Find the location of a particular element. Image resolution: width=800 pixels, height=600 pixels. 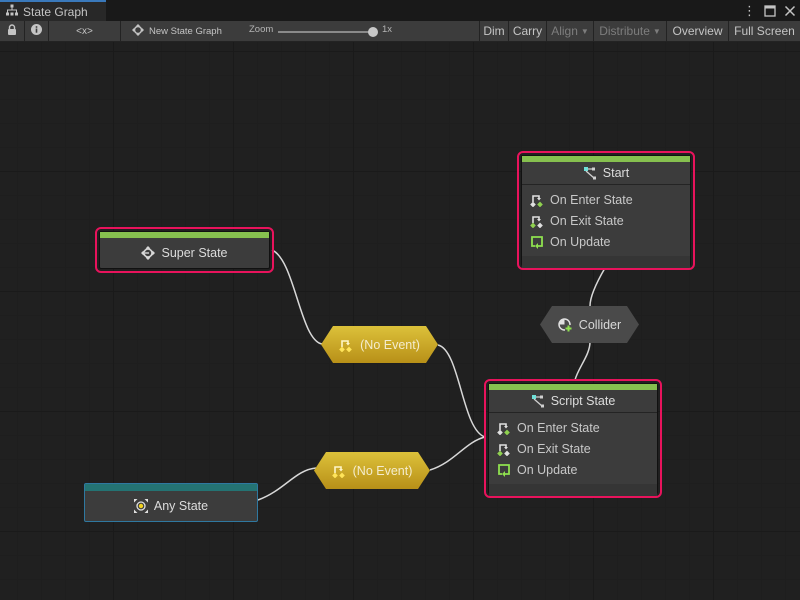

maximize-icon is located at coordinates (770, 10).